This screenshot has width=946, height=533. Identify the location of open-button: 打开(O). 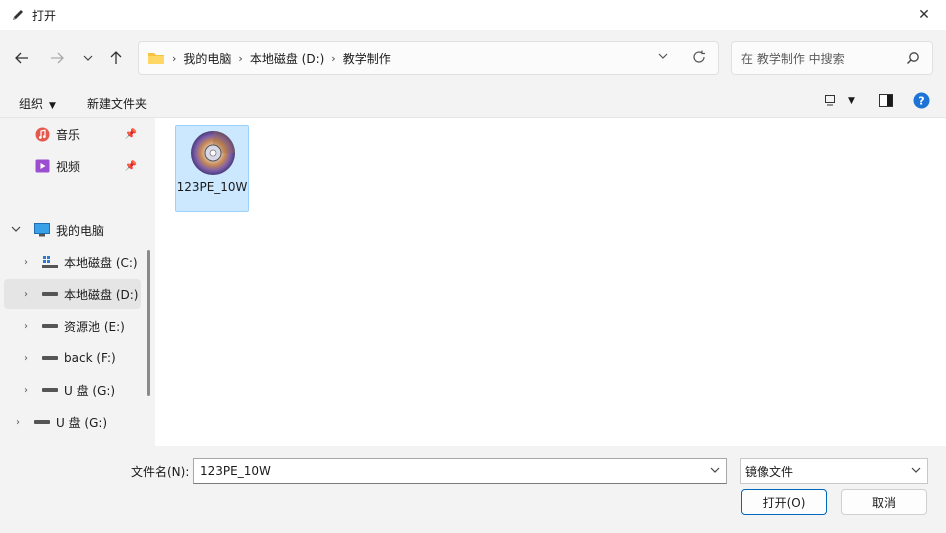
(784, 502).